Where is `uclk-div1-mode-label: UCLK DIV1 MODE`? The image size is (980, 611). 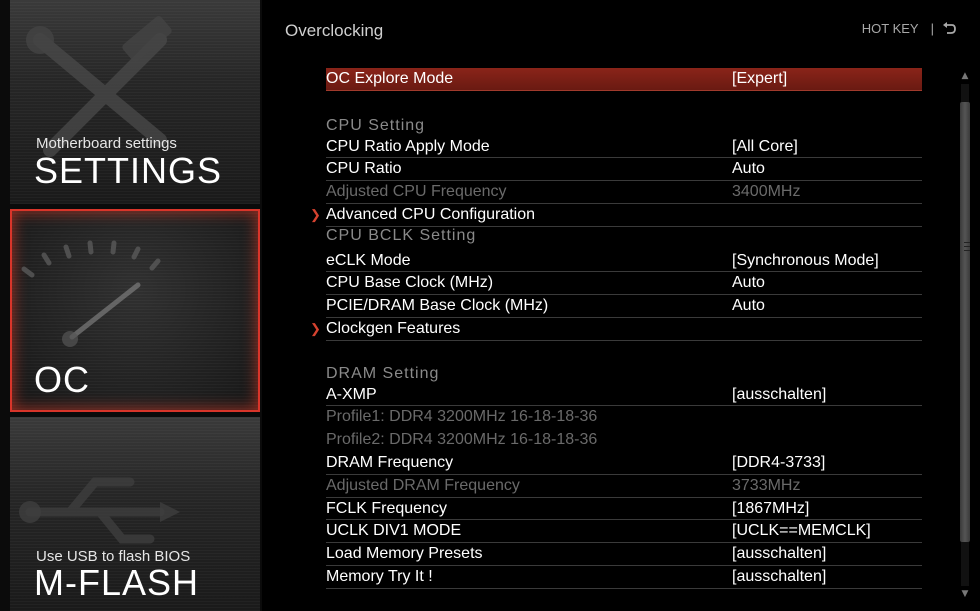
uclk-div1-mode-label: UCLK DIV1 MODE is located at coordinates (394, 531).